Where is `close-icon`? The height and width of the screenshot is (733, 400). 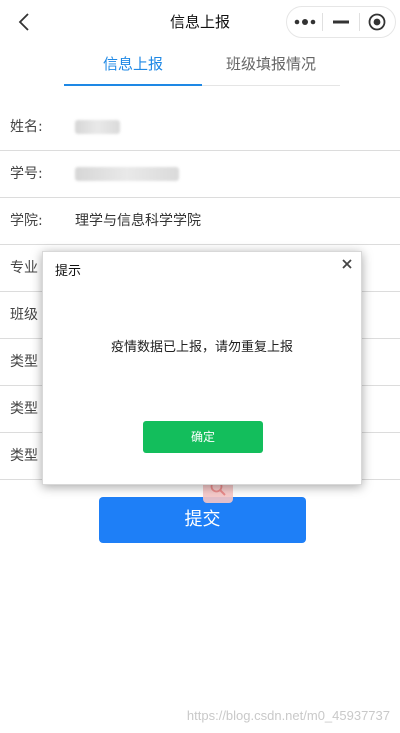 close-icon is located at coordinates (347, 264).